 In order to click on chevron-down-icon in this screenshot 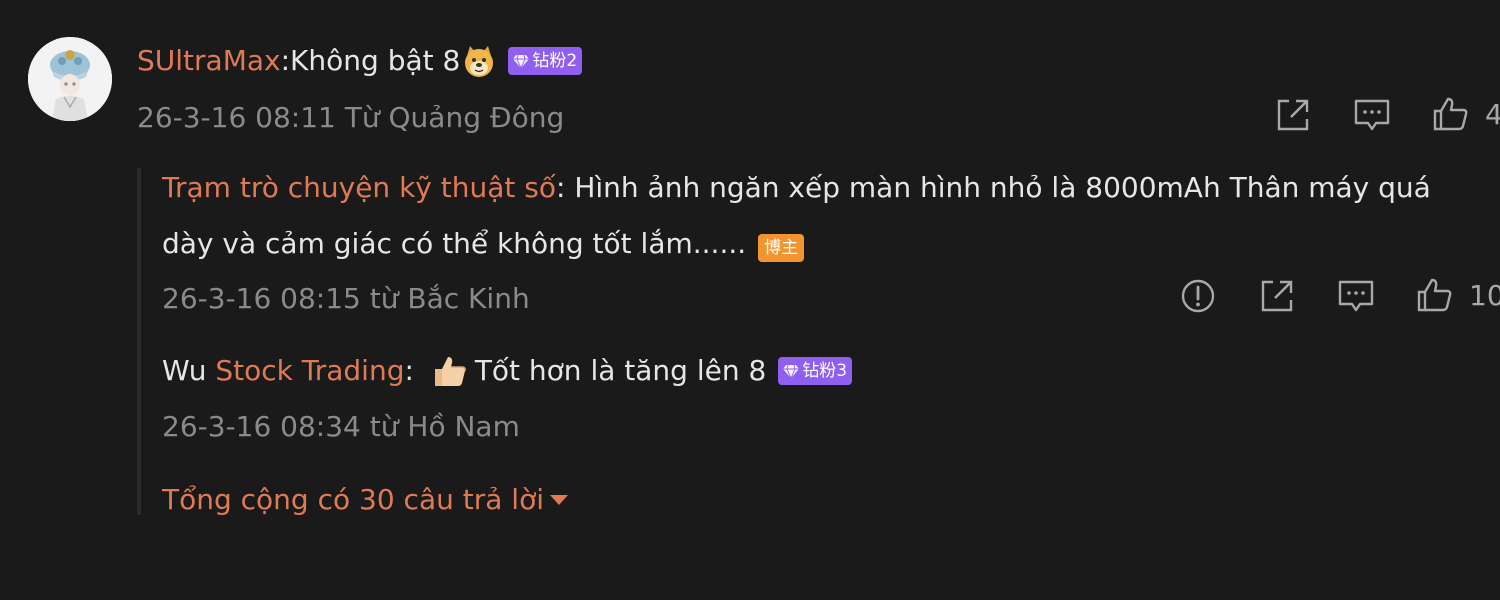, I will do `click(559, 500)`.